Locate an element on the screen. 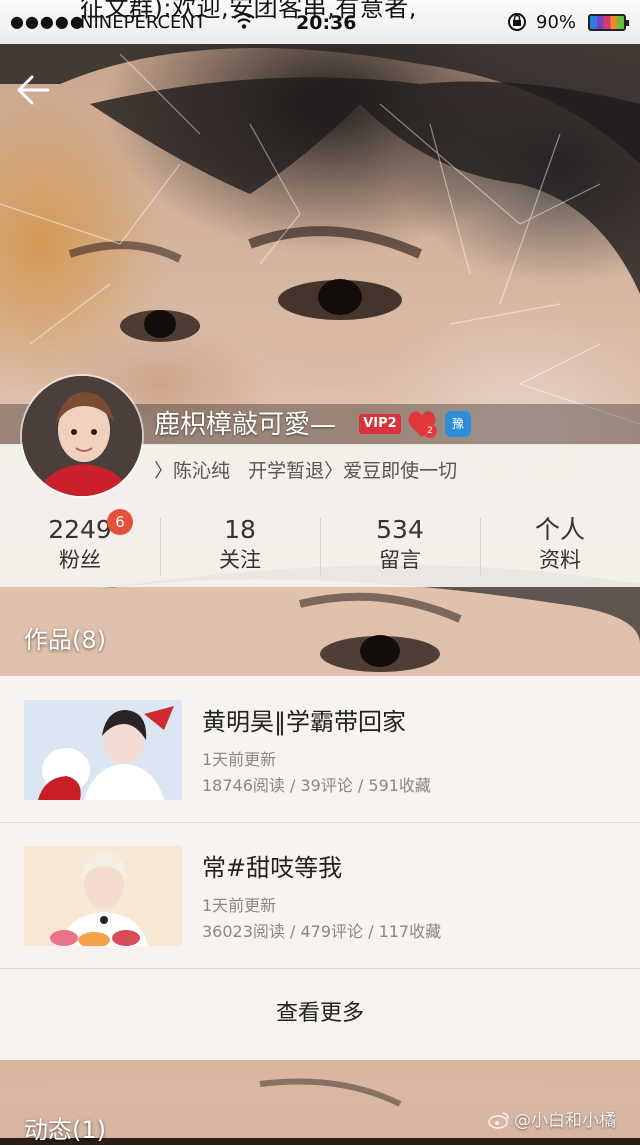 The image size is (640, 1145). stat-fans: 2249 粉丝 is located at coordinates (80, 548).